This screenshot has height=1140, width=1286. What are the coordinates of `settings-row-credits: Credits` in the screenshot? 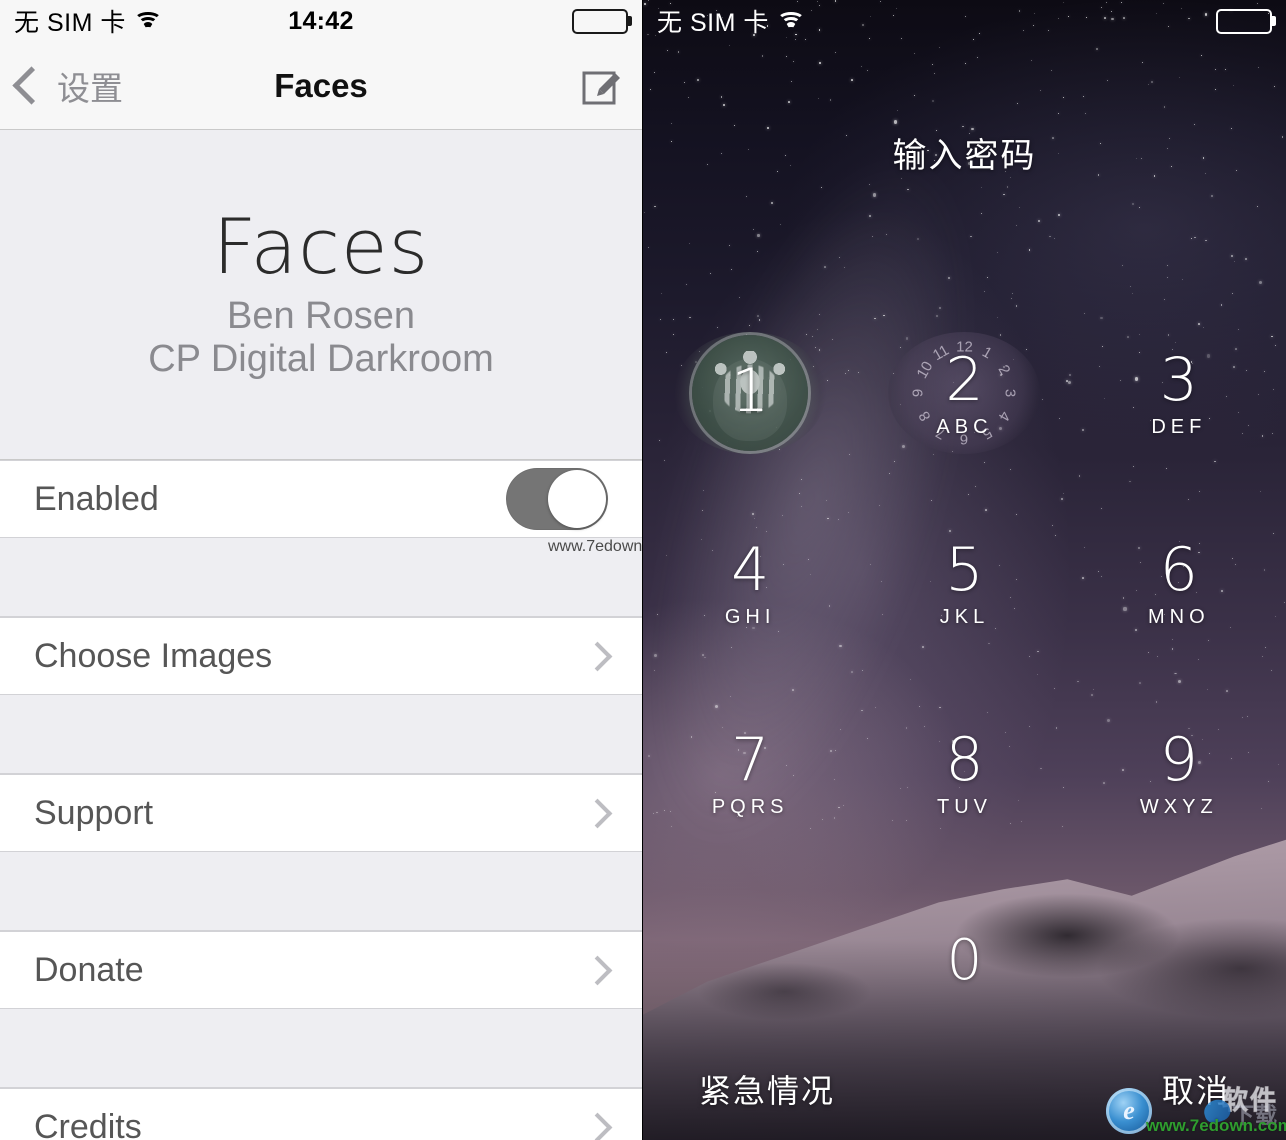 It's located at (321, 1114).